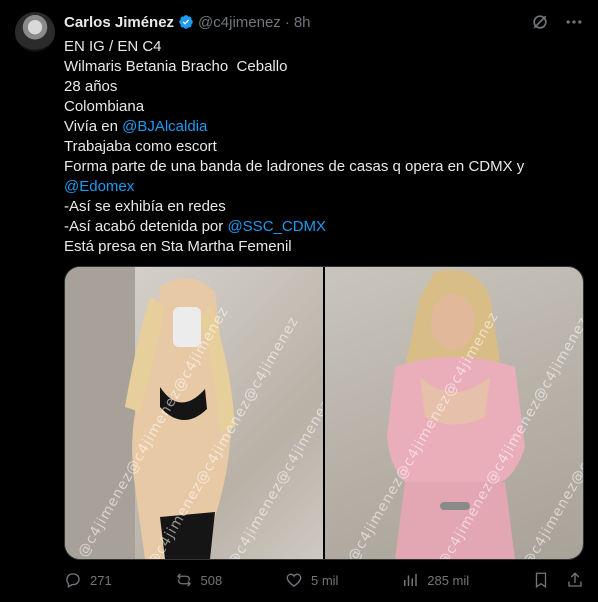 The image size is (598, 602). What do you see at coordinates (575, 580) in the screenshot?
I see `share-icon` at bounding box center [575, 580].